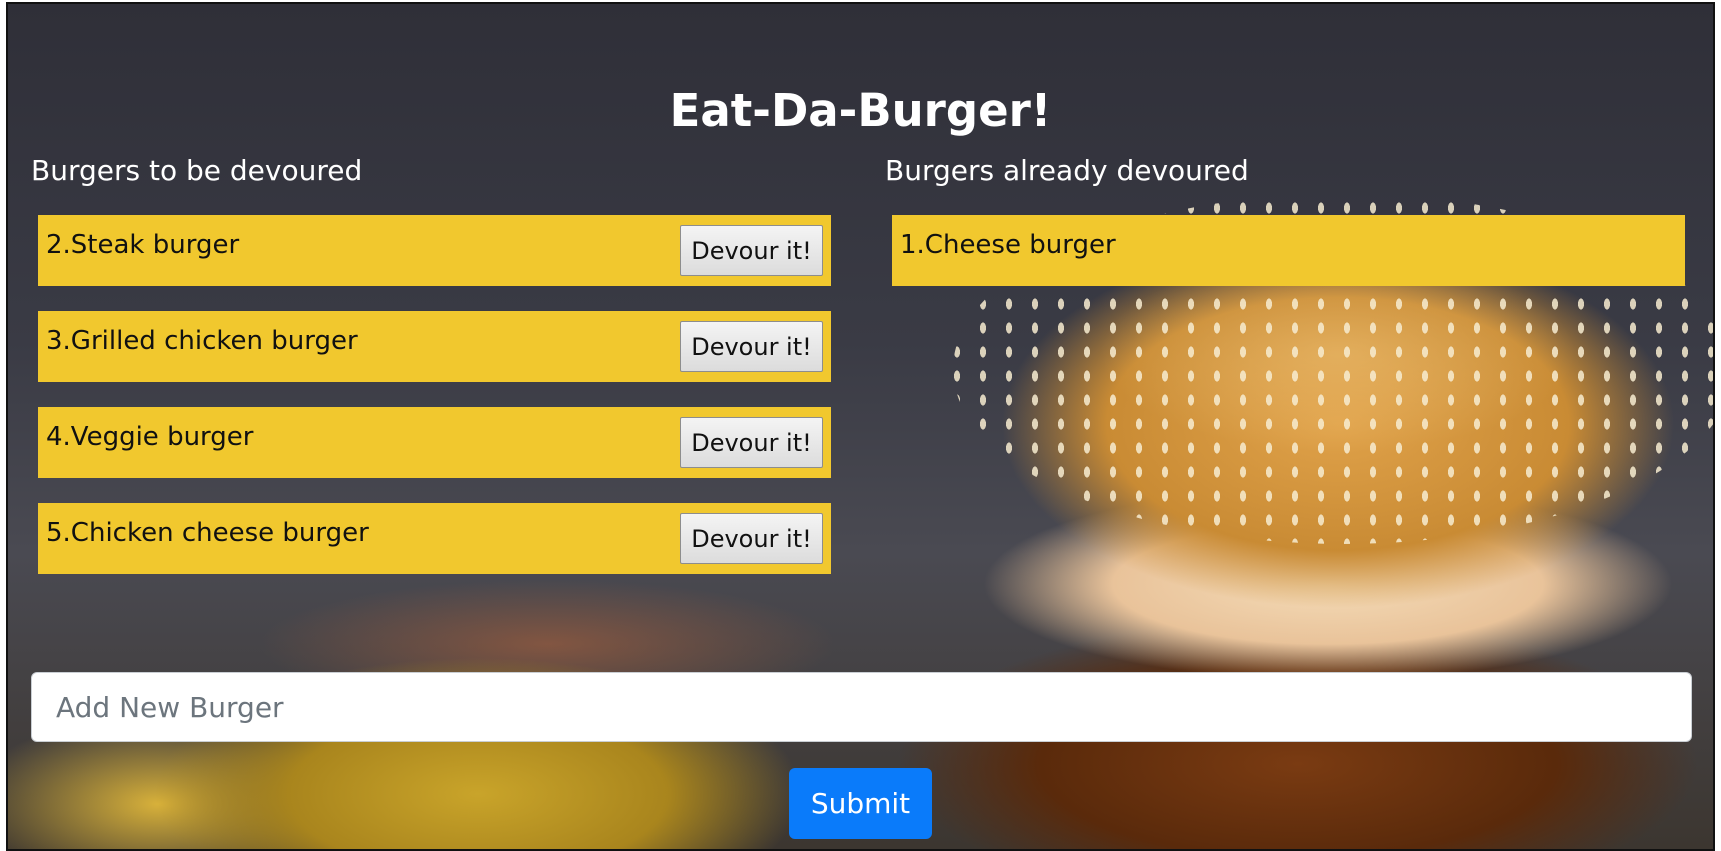 The width and height of the screenshot is (1721, 851). Describe the element at coordinates (434, 538) in the screenshot. I see `burger-item: 5.Chicken cheese burger Devour it!` at that location.